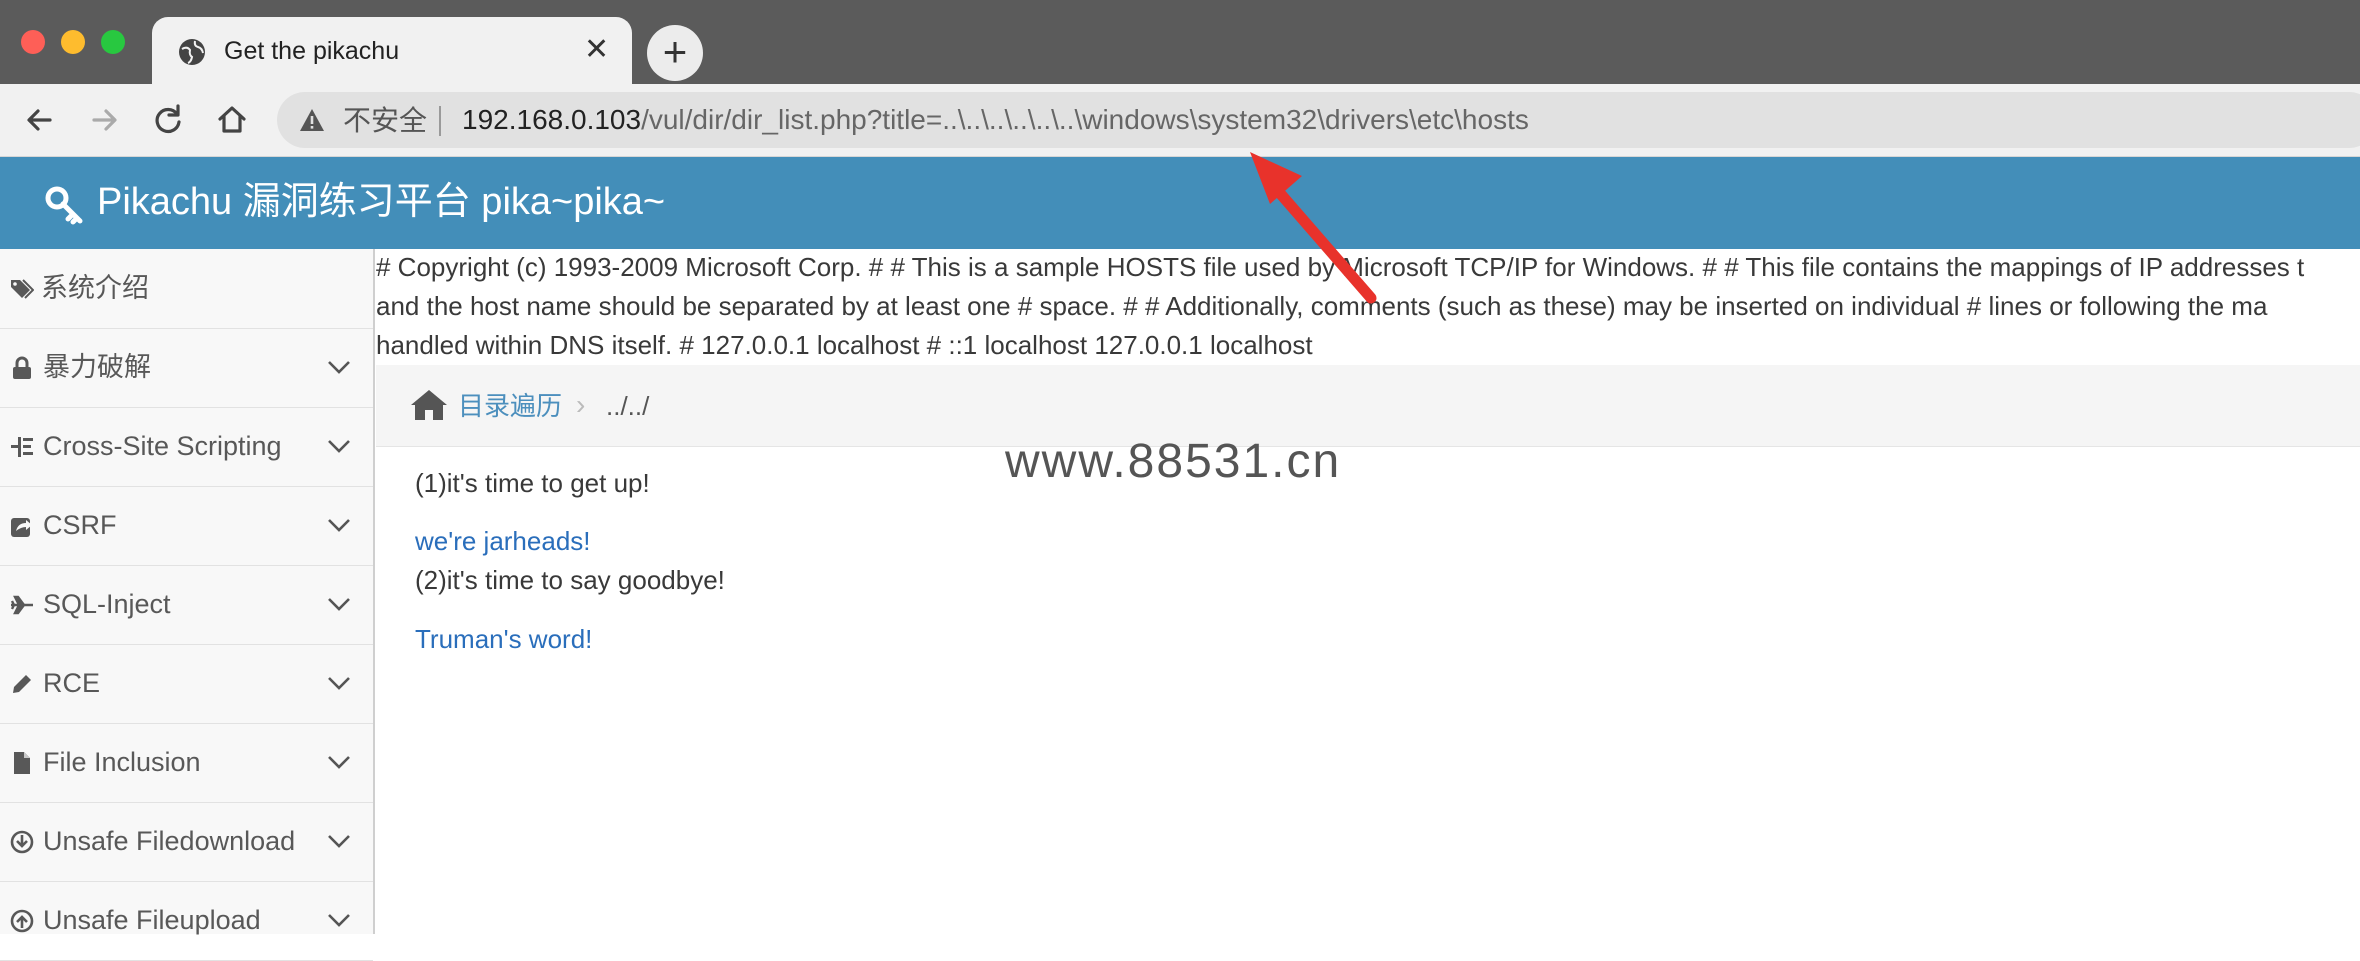 This screenshot has width=2360, height=961. I want to click on sidebar-item-label: CSRF, so click(80, 525).